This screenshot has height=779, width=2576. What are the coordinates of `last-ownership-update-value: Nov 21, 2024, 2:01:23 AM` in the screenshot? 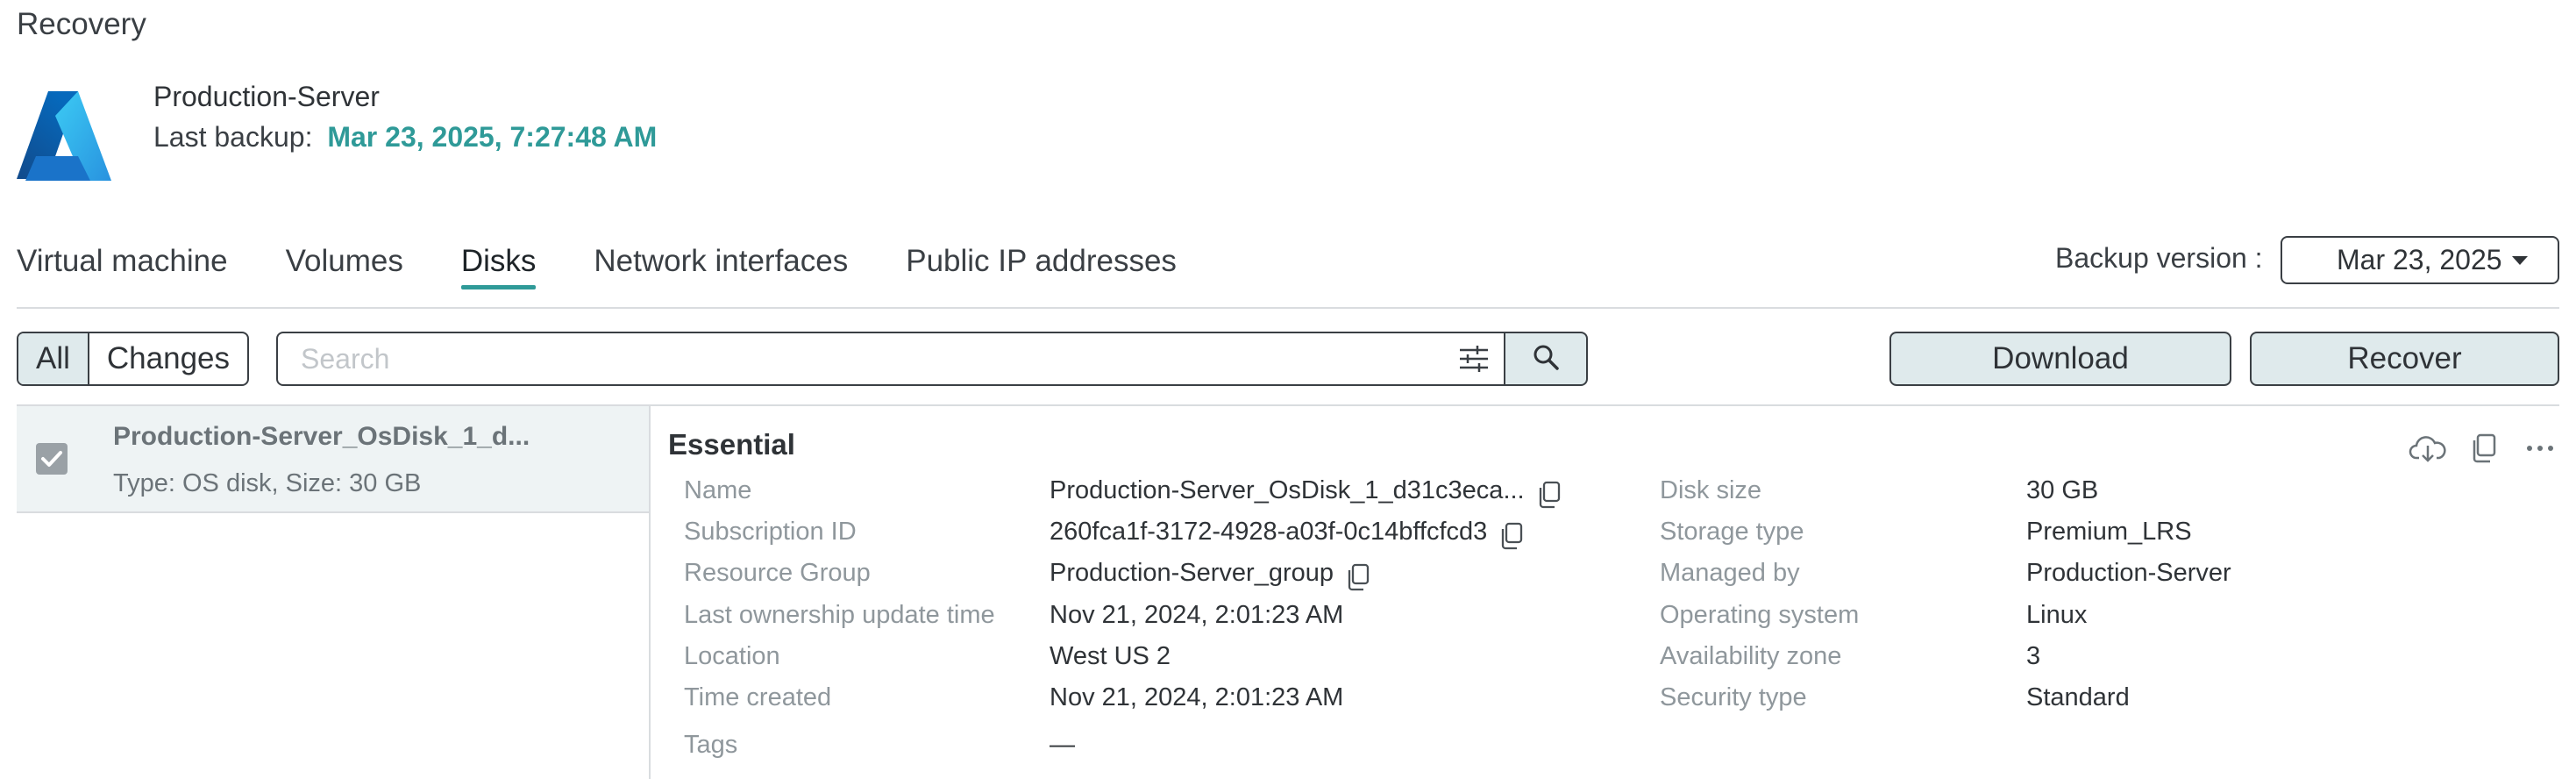 It's located at (1197, 615).